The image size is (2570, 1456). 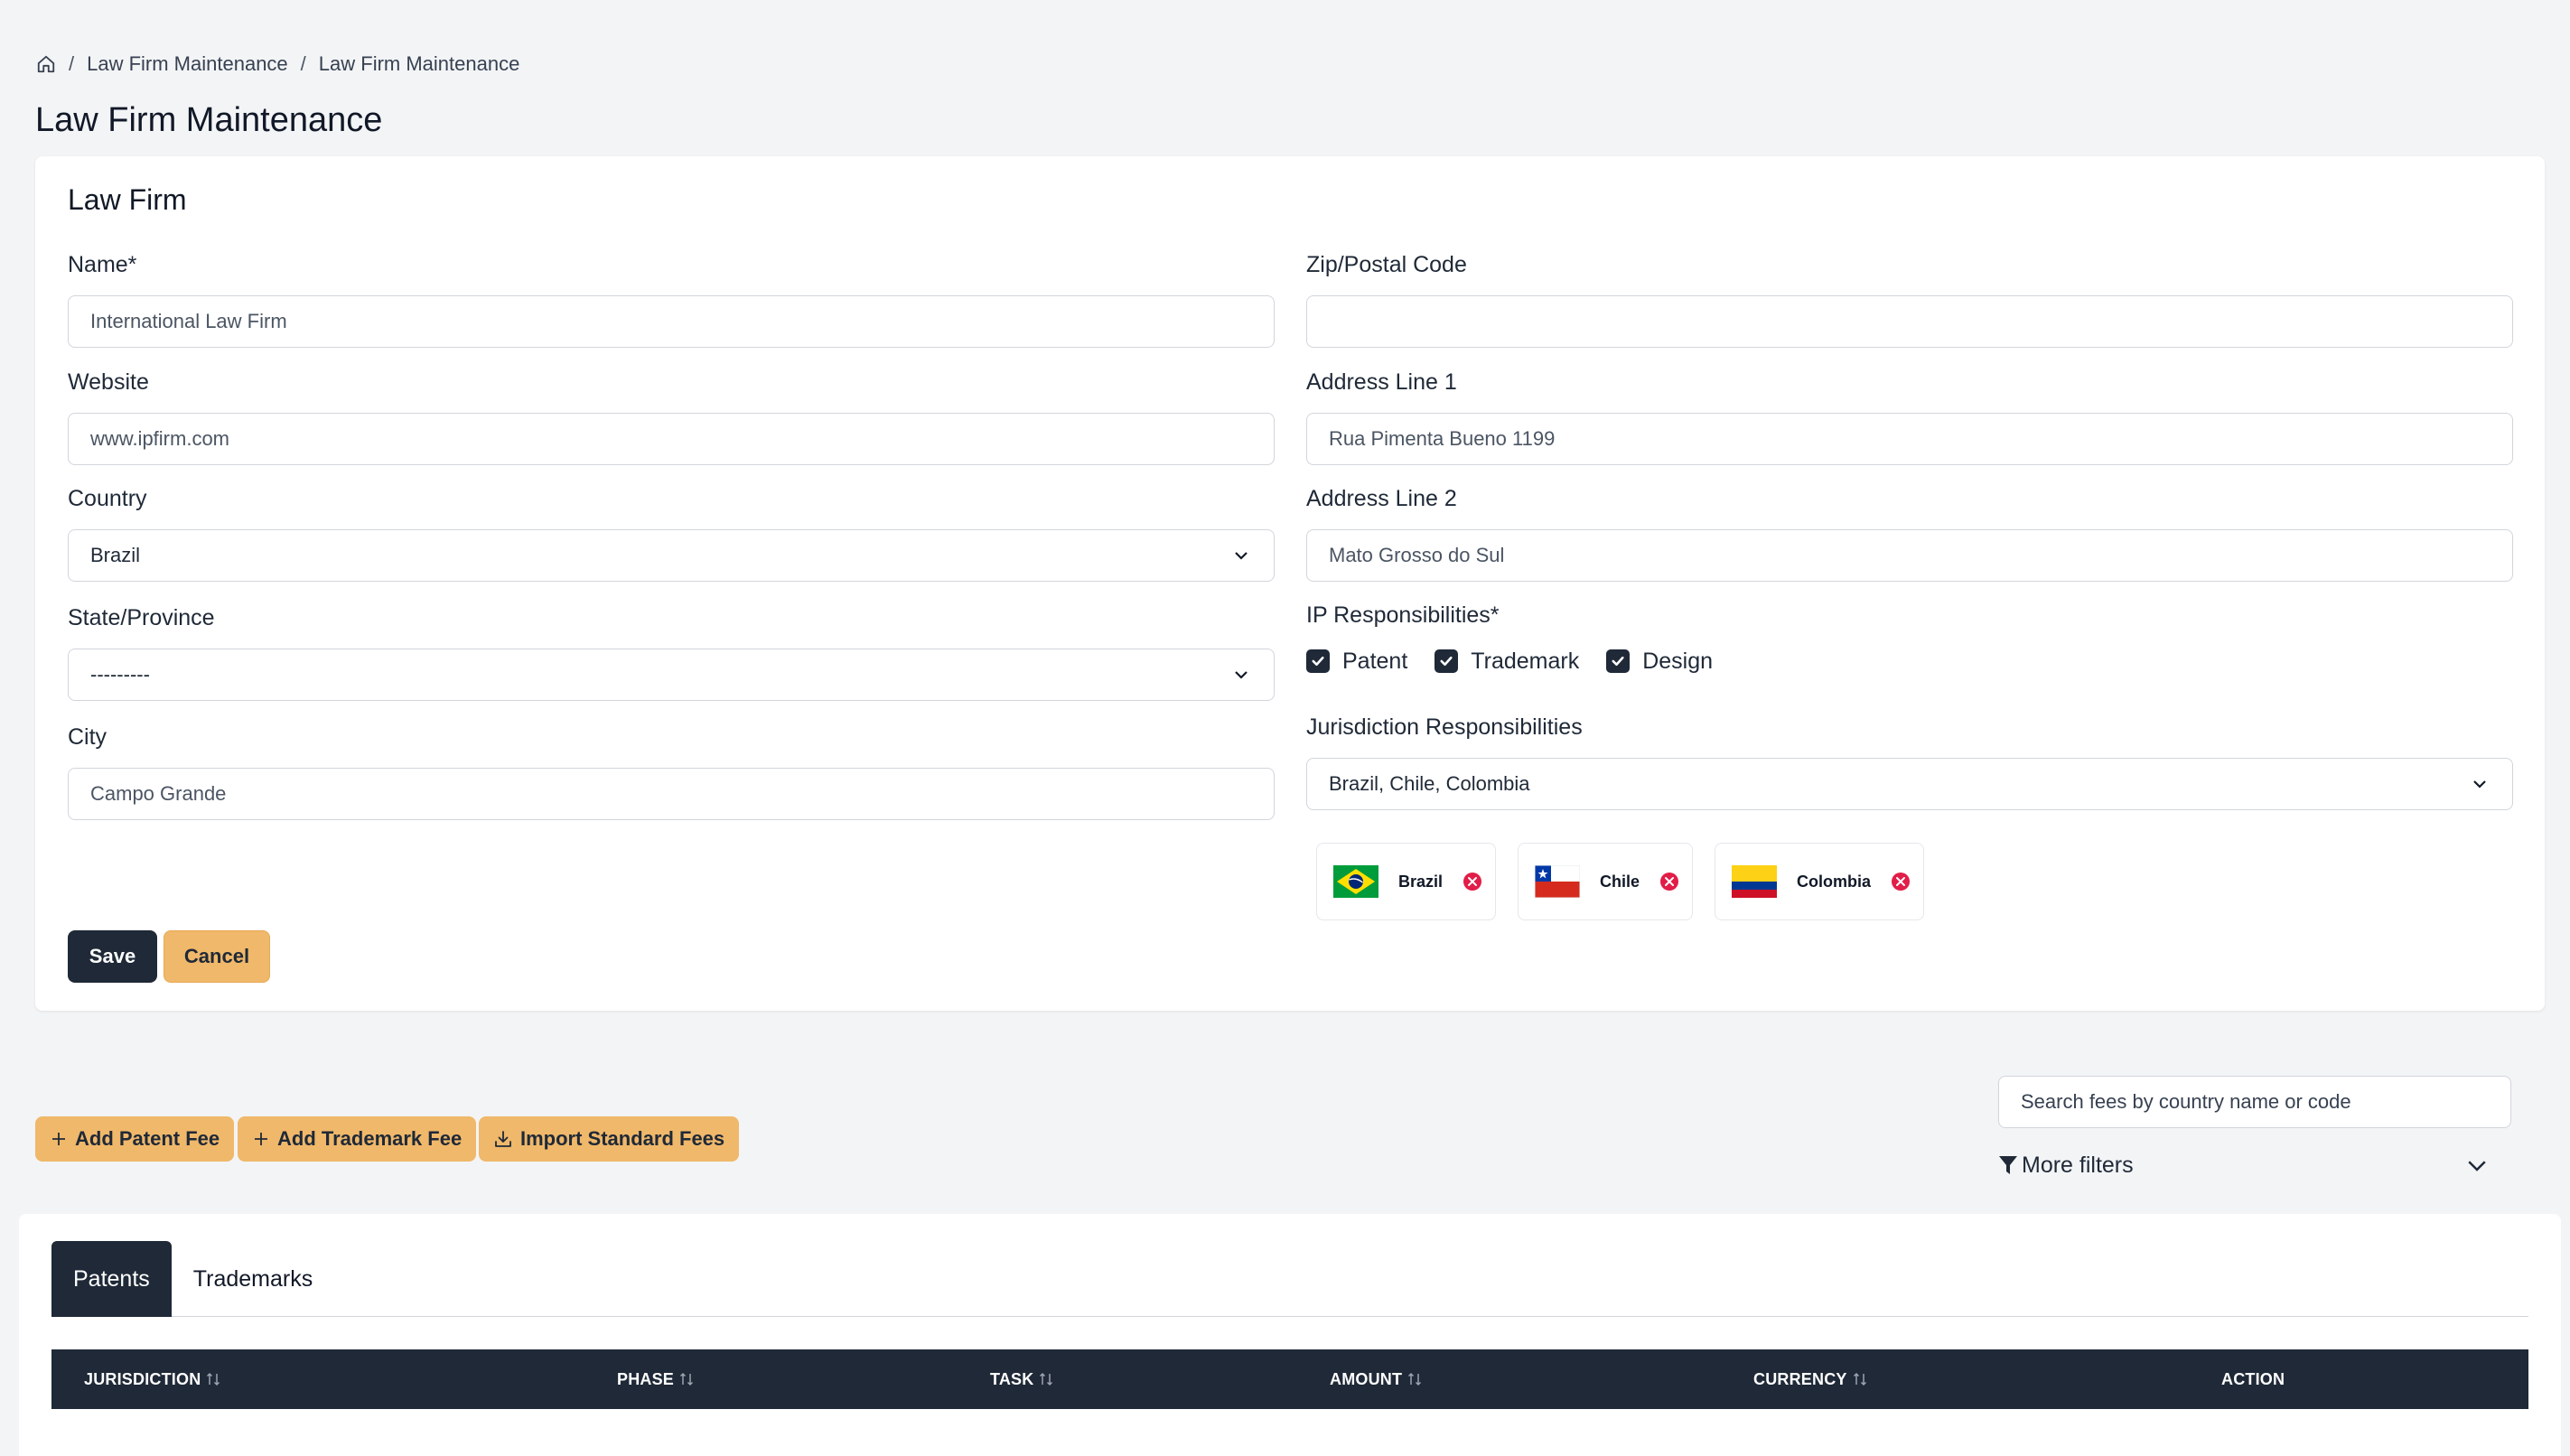 I want to click on zip-label: Zip/Postal Code, so click(x=1387, y=264).